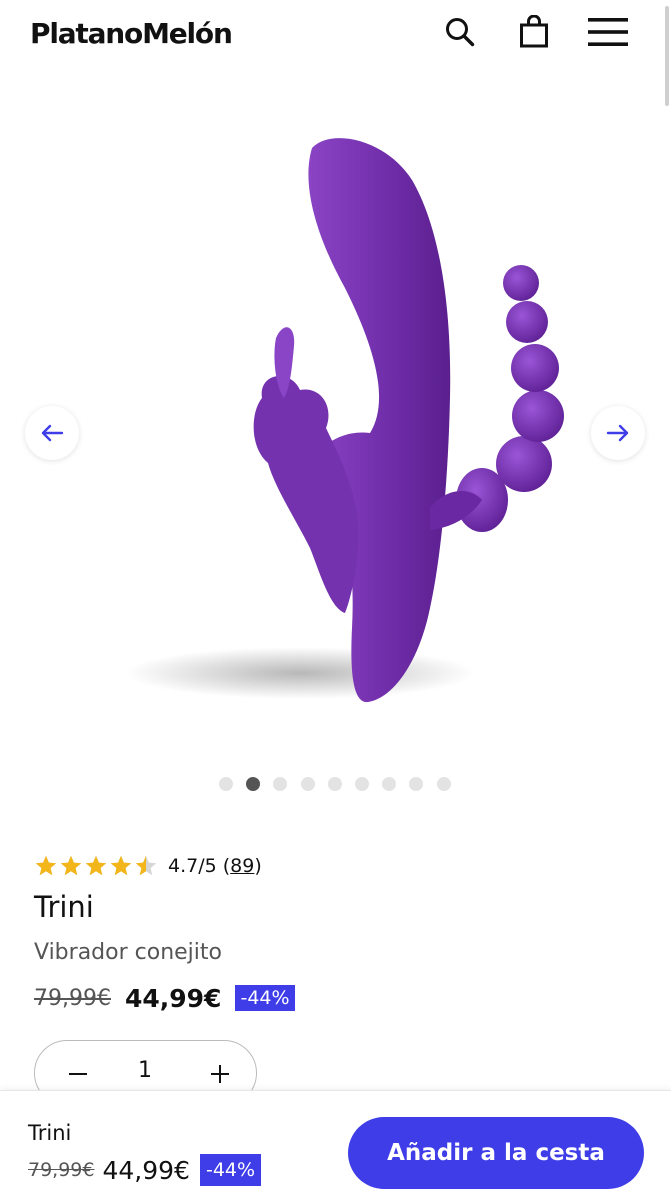  What do you see at coordinates (608, 32) in the screenshot?
I see `menu-icon` at bounding box center [608, 32].